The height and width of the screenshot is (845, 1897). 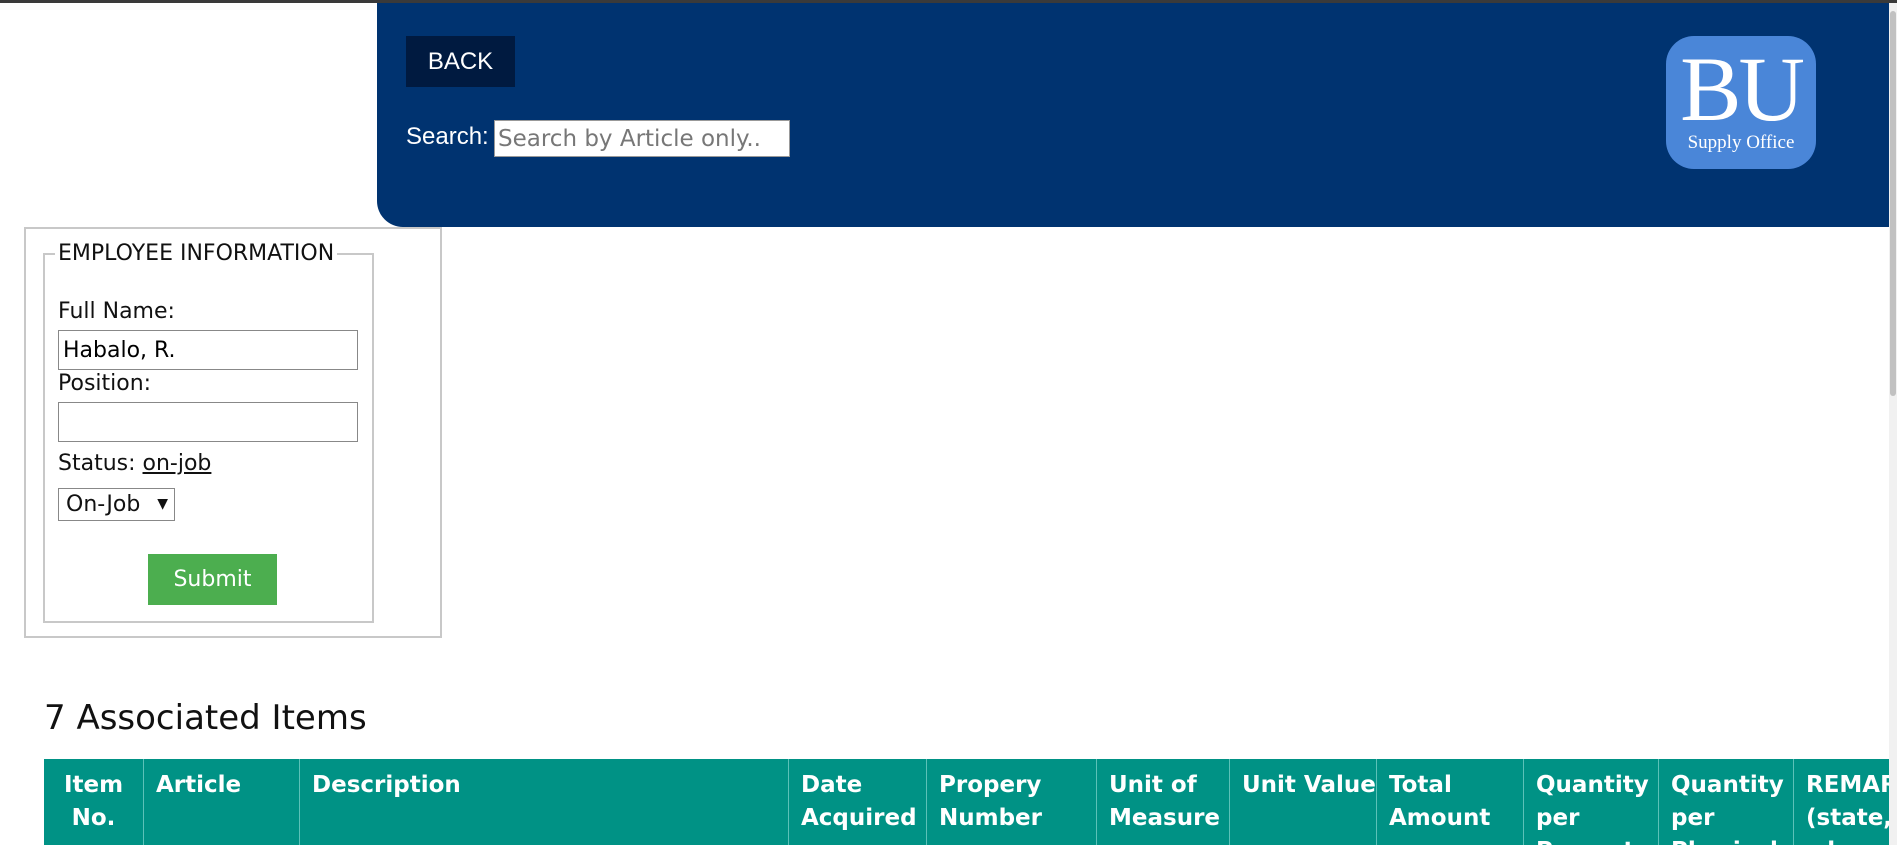 I want to click on column-header-total-amount: Total Amount, so click(x=1449, y=802).